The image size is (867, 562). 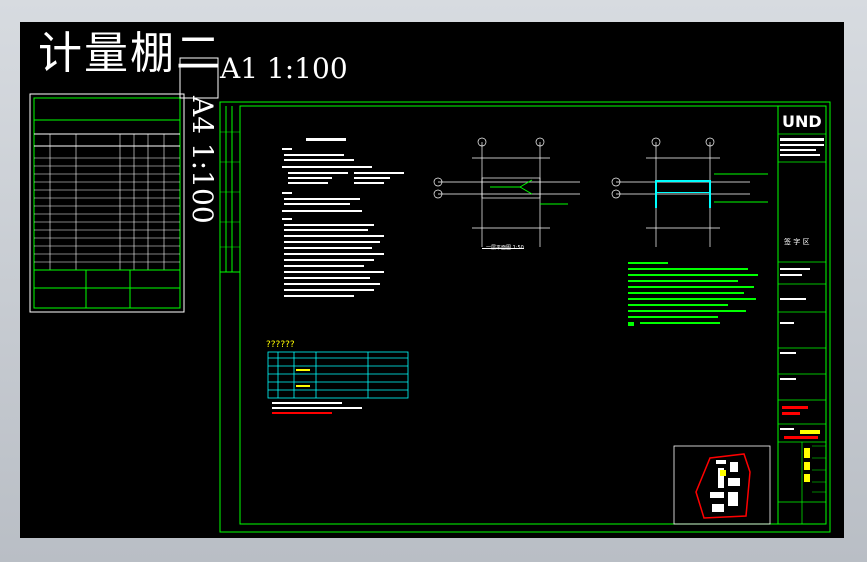 I want to click on scale-a4-label: A4 1:100, so click(x=202, y=160).